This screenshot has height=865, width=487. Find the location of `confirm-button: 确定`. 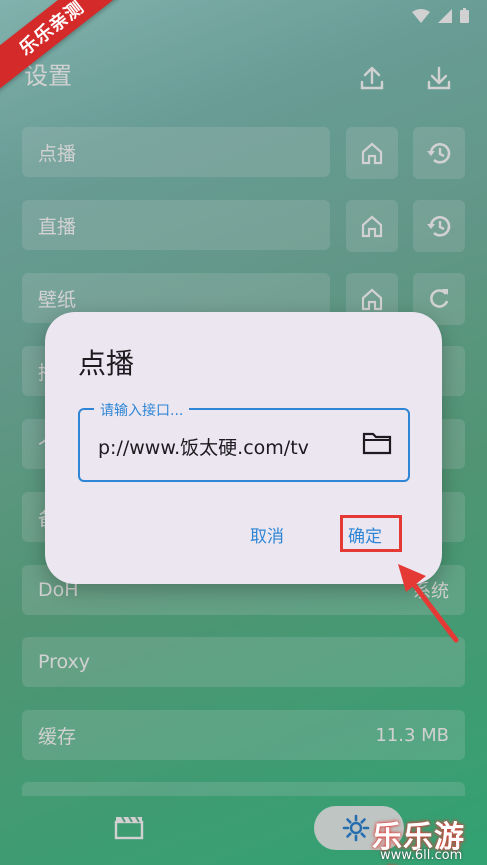

confirm-button: 确定 is located at coordinates (365, 534).